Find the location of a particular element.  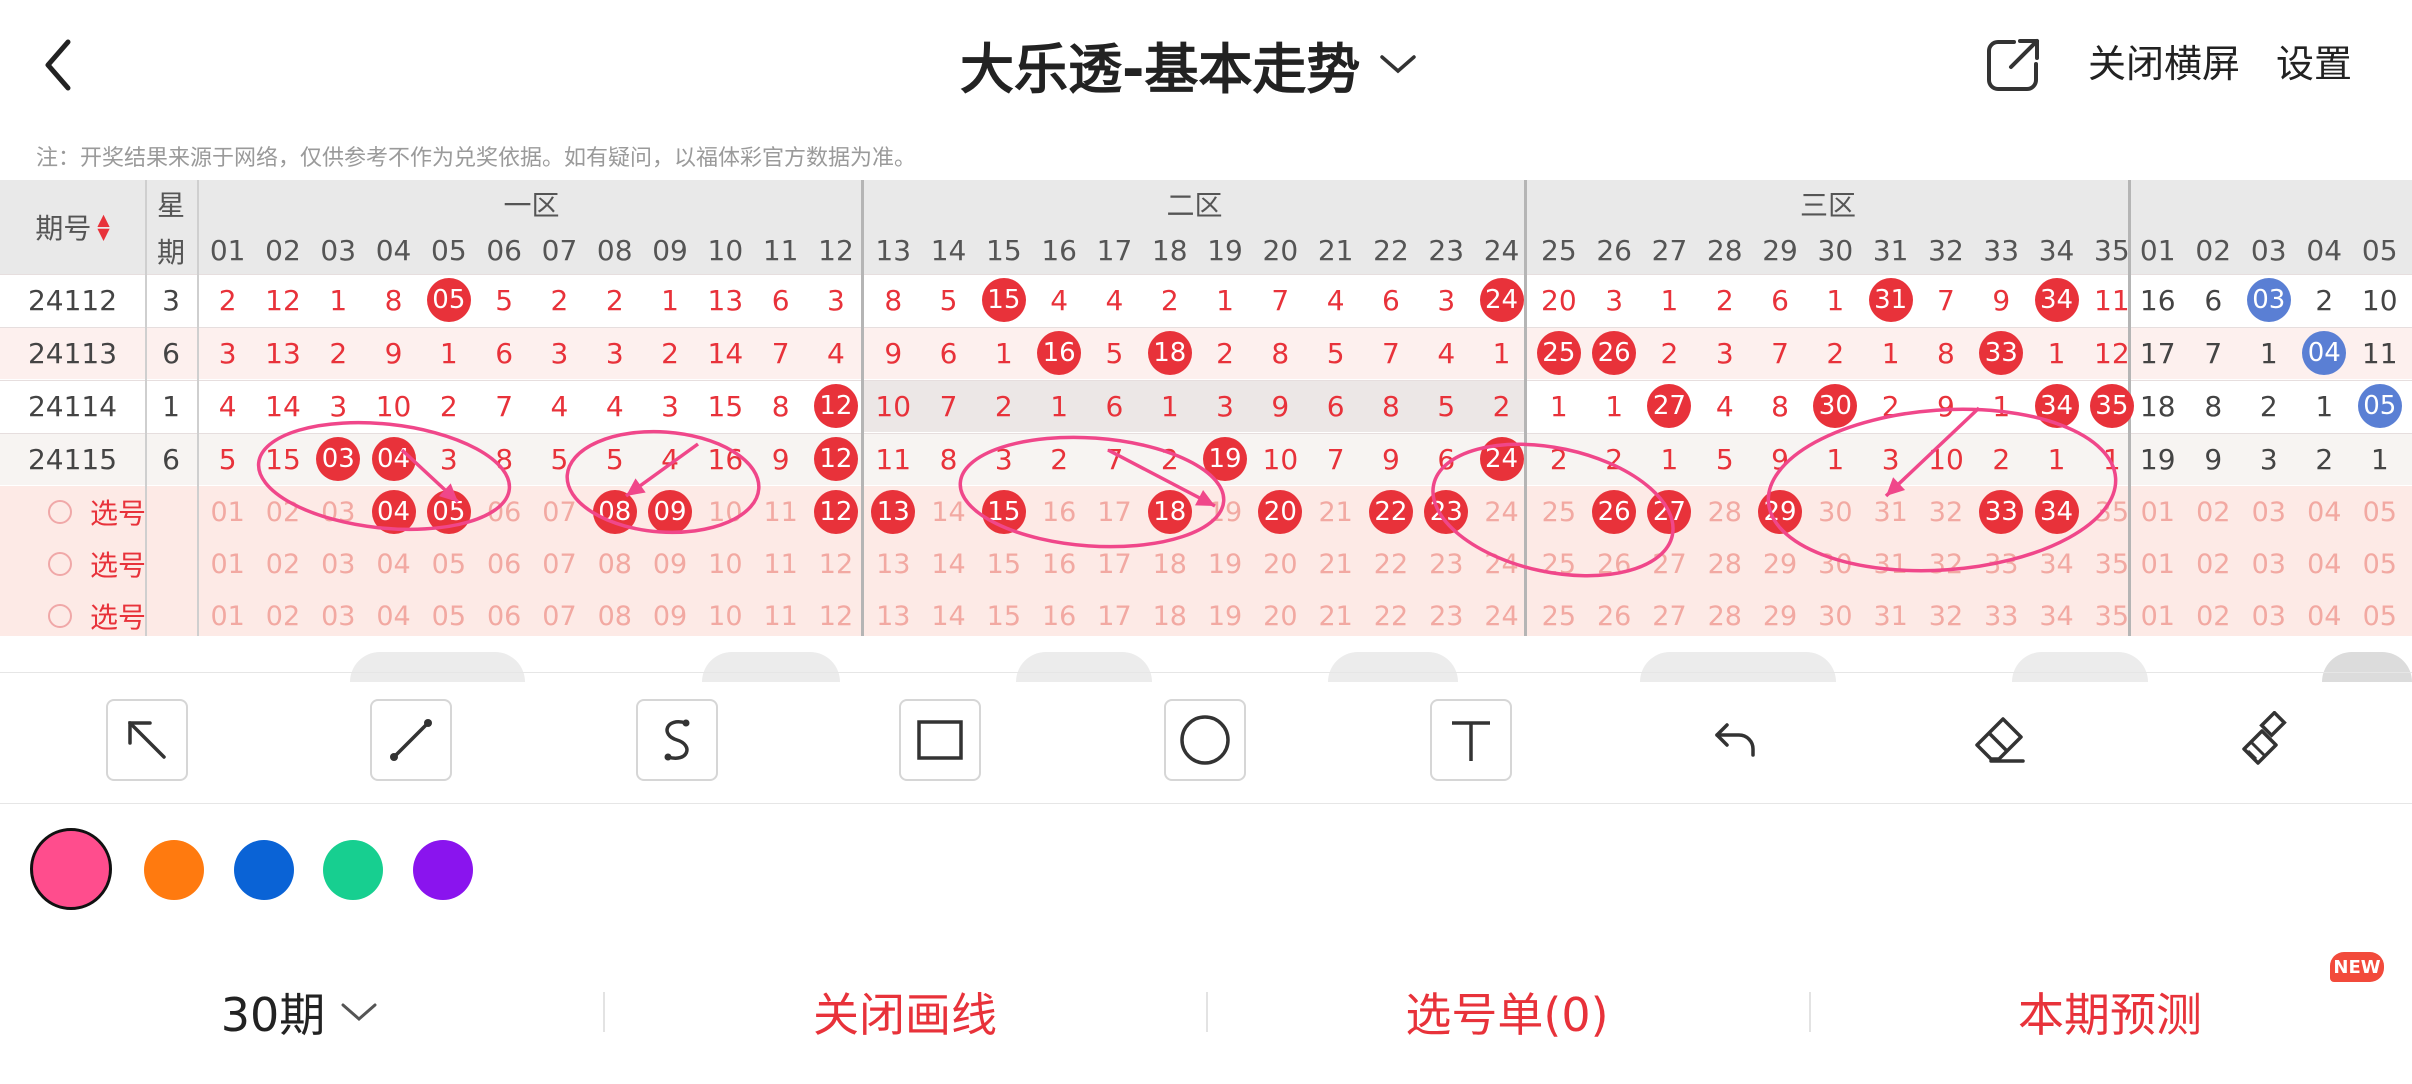

color-swatch-purple is located at coordinates (443, 870).